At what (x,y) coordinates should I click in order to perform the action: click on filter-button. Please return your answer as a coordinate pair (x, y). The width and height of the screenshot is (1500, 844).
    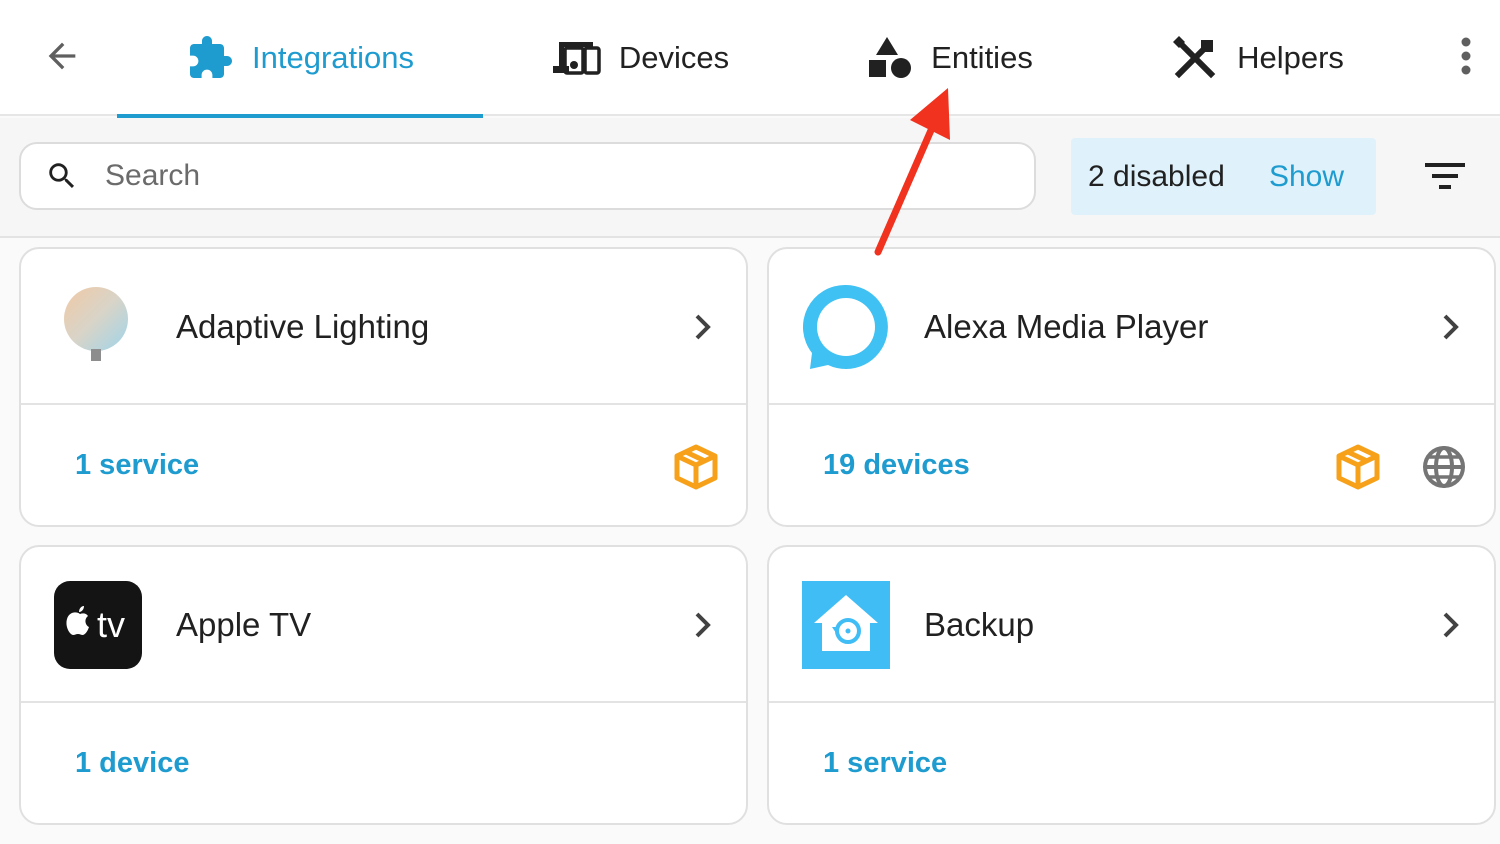
    Looking at the image, I should click on (1445, 176).